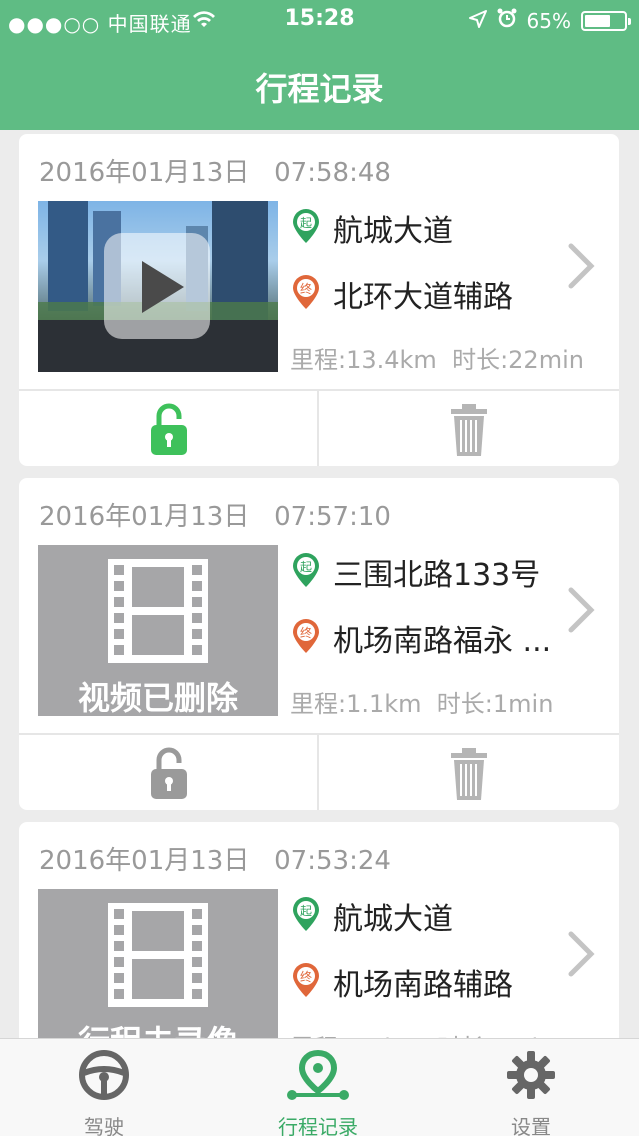 The width and height of the screenshot is (639, 1136). I want to click on play-icon, so click(157, 286).